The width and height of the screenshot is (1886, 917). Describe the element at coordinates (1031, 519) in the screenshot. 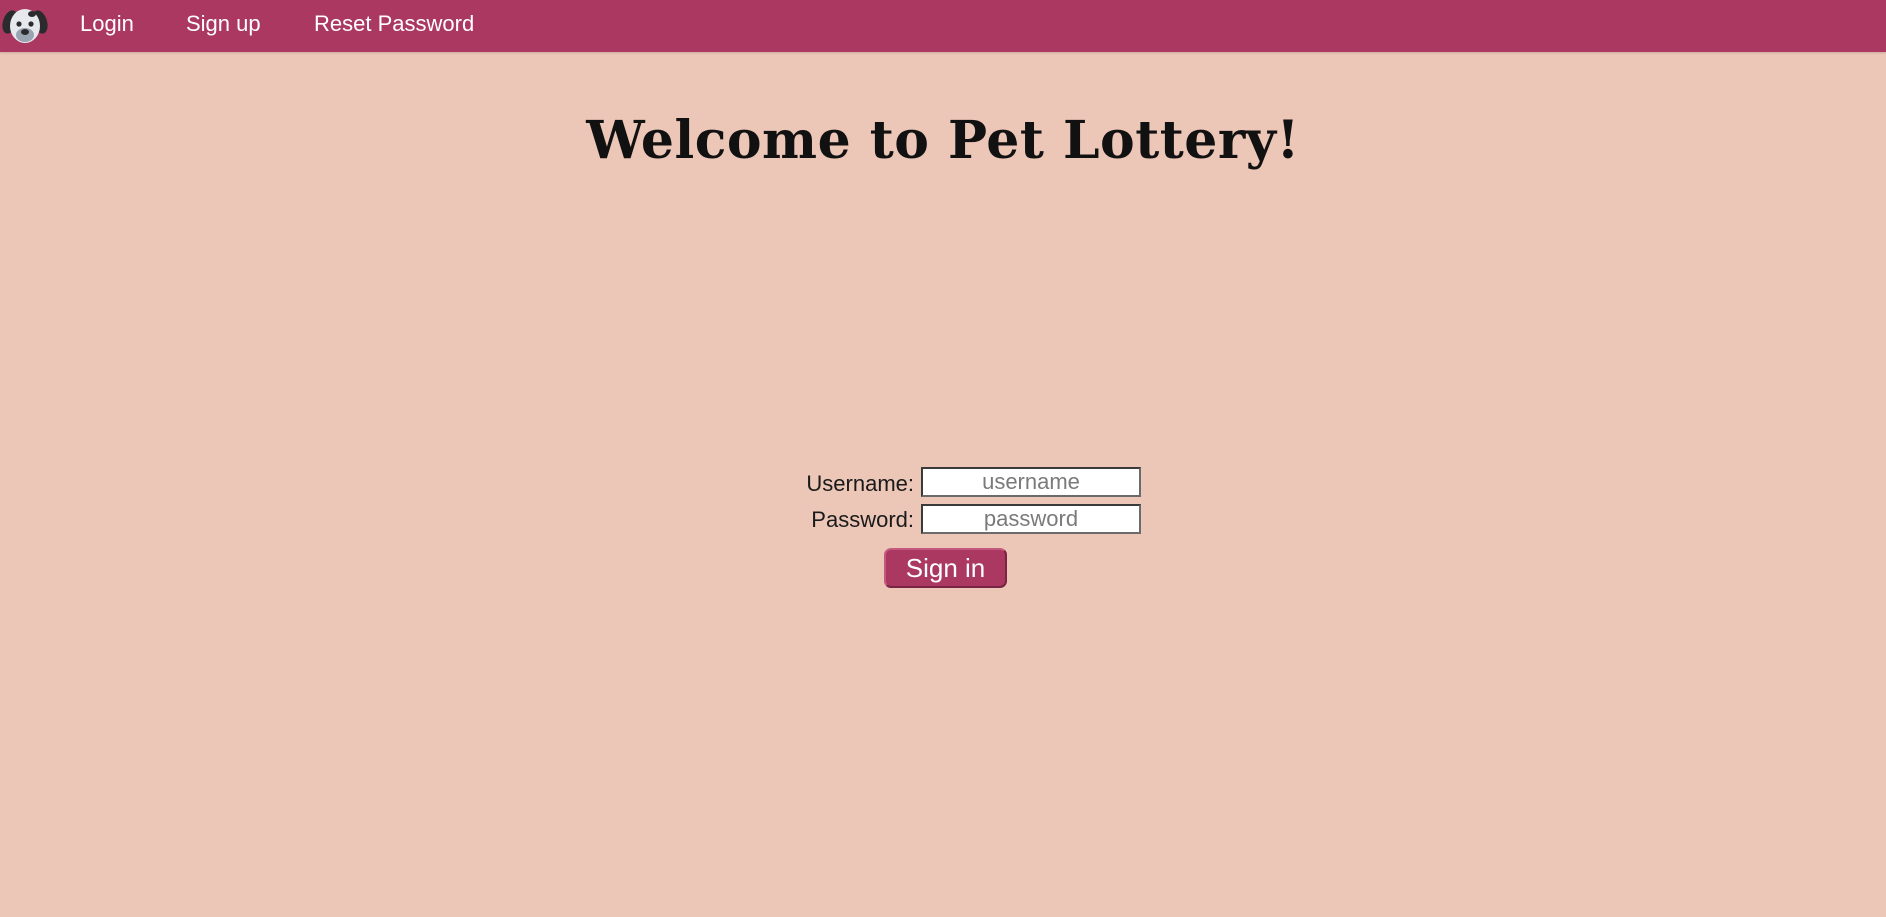

I see `password-input` at that location.